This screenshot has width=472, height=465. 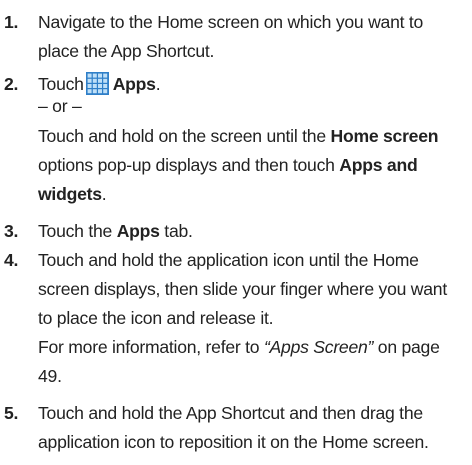 I want to click on home-screen-label: Home screen, so click(x=384, y=136).